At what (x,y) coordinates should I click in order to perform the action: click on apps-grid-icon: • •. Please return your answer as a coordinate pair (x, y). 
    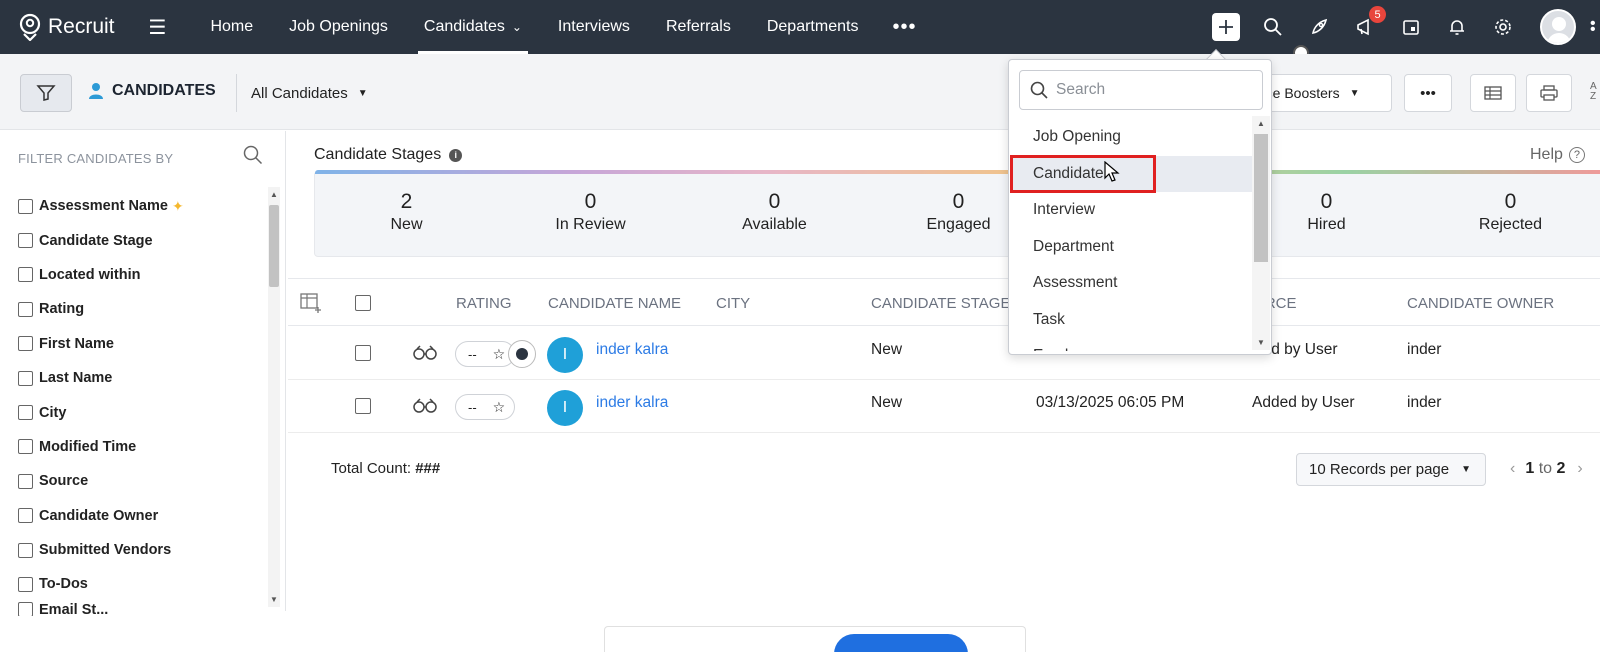
    Looking at the image, I should click on (1595, 27).